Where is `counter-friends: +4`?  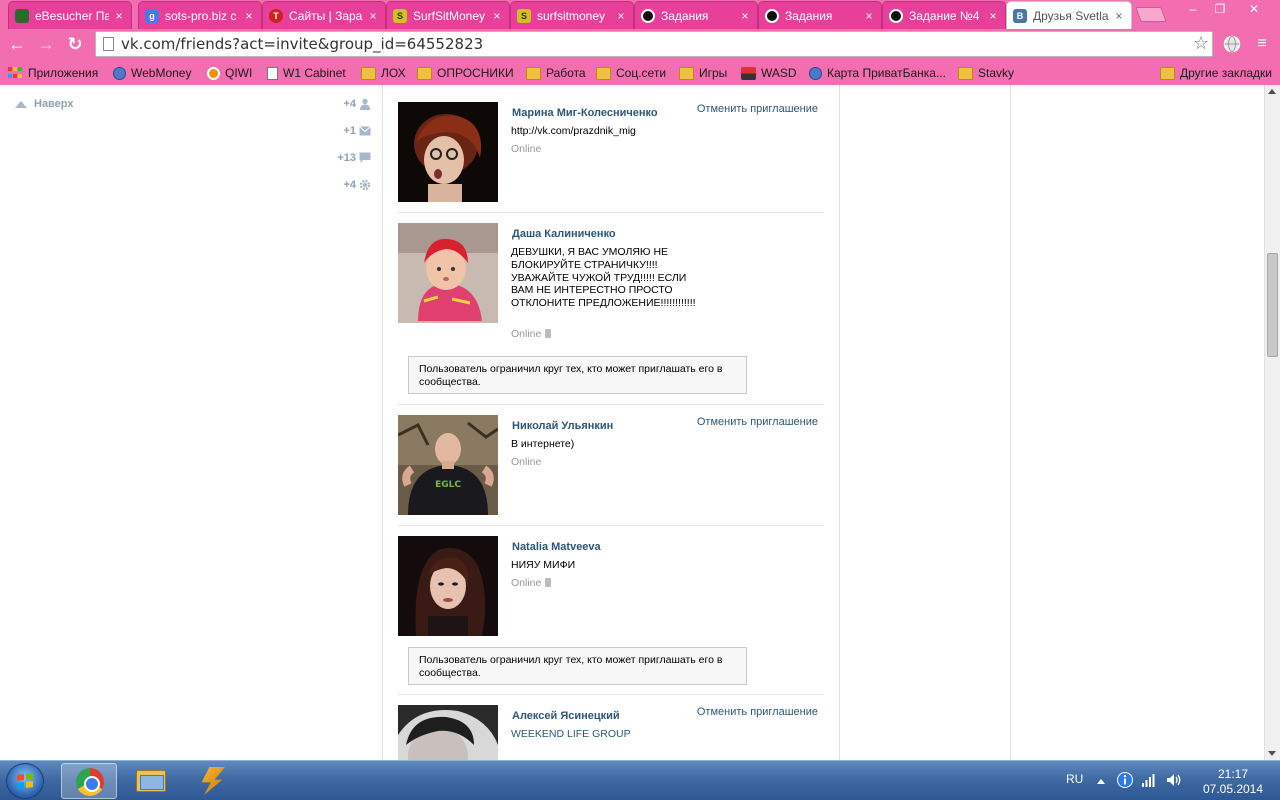 counter-friends: +4 is located at coordinates (357, 104).